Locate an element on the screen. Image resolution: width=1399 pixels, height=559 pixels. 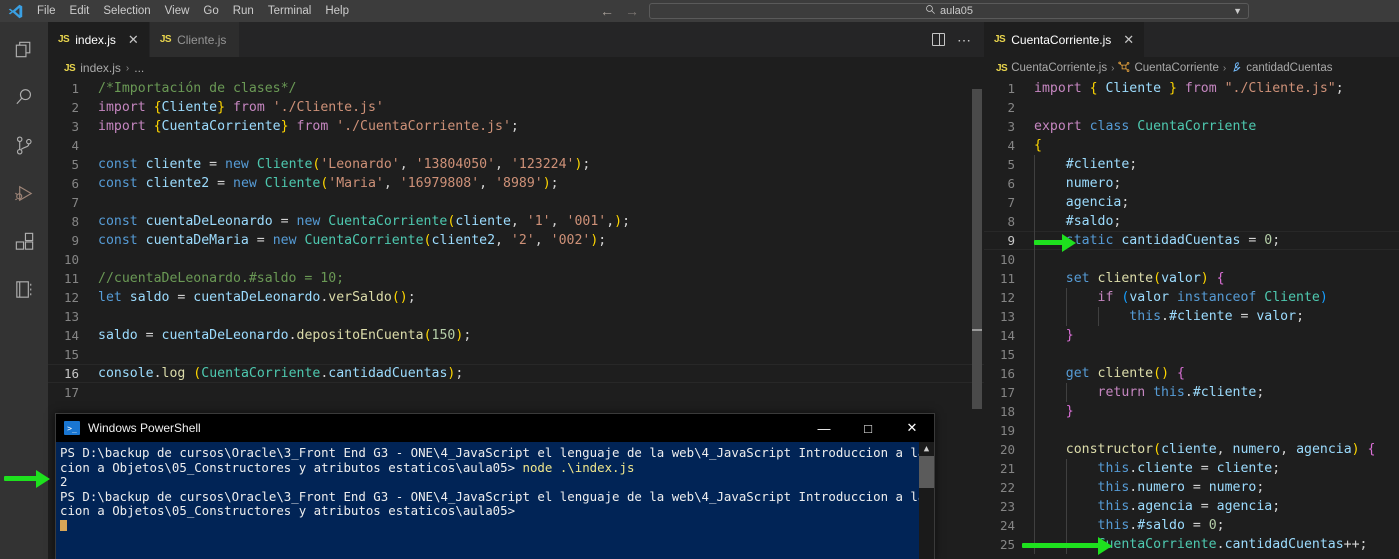
sidebar-item-extensions is located at coordinates (24, 244).